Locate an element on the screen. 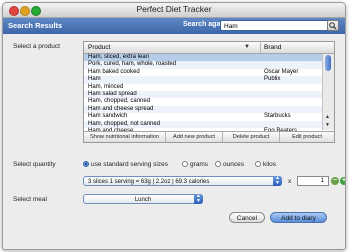  row-product: Ham, chopped, canned is located at coordinates (119, 101).